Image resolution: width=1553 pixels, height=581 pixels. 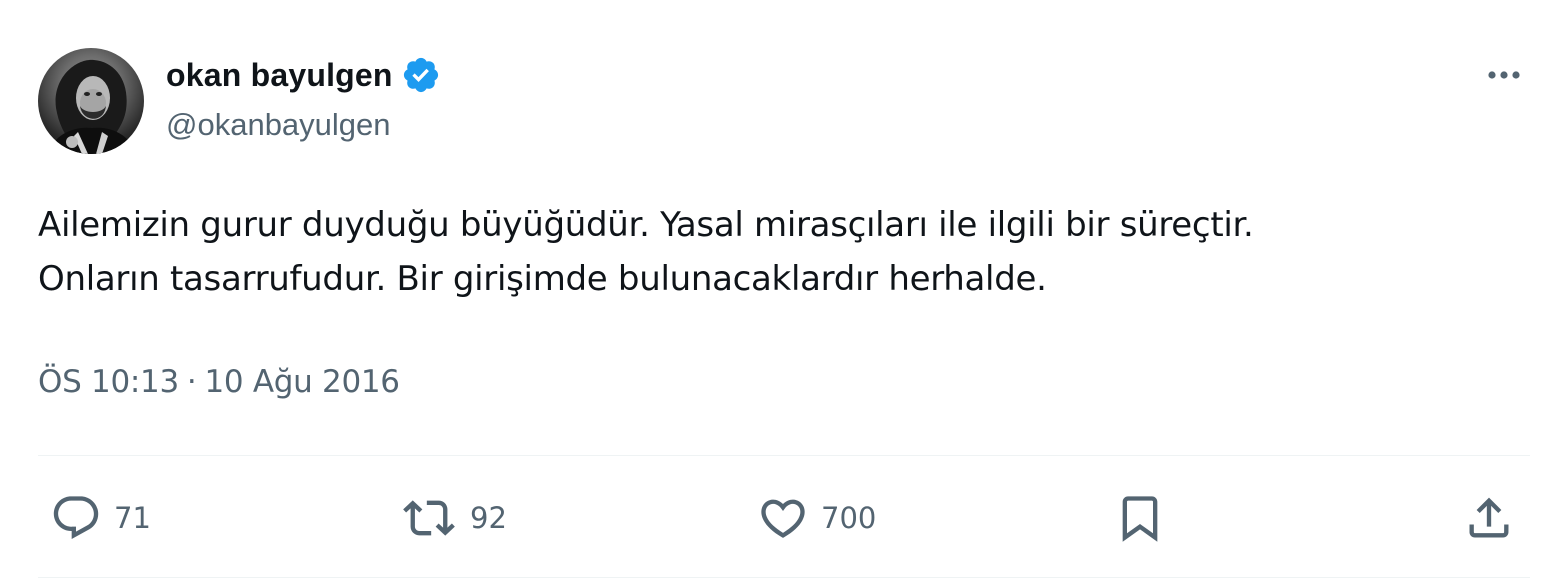 What do you see at coordinates (849, 518) in the screenshot?
I see `like-count: 700` at bounding box center [849, 518].